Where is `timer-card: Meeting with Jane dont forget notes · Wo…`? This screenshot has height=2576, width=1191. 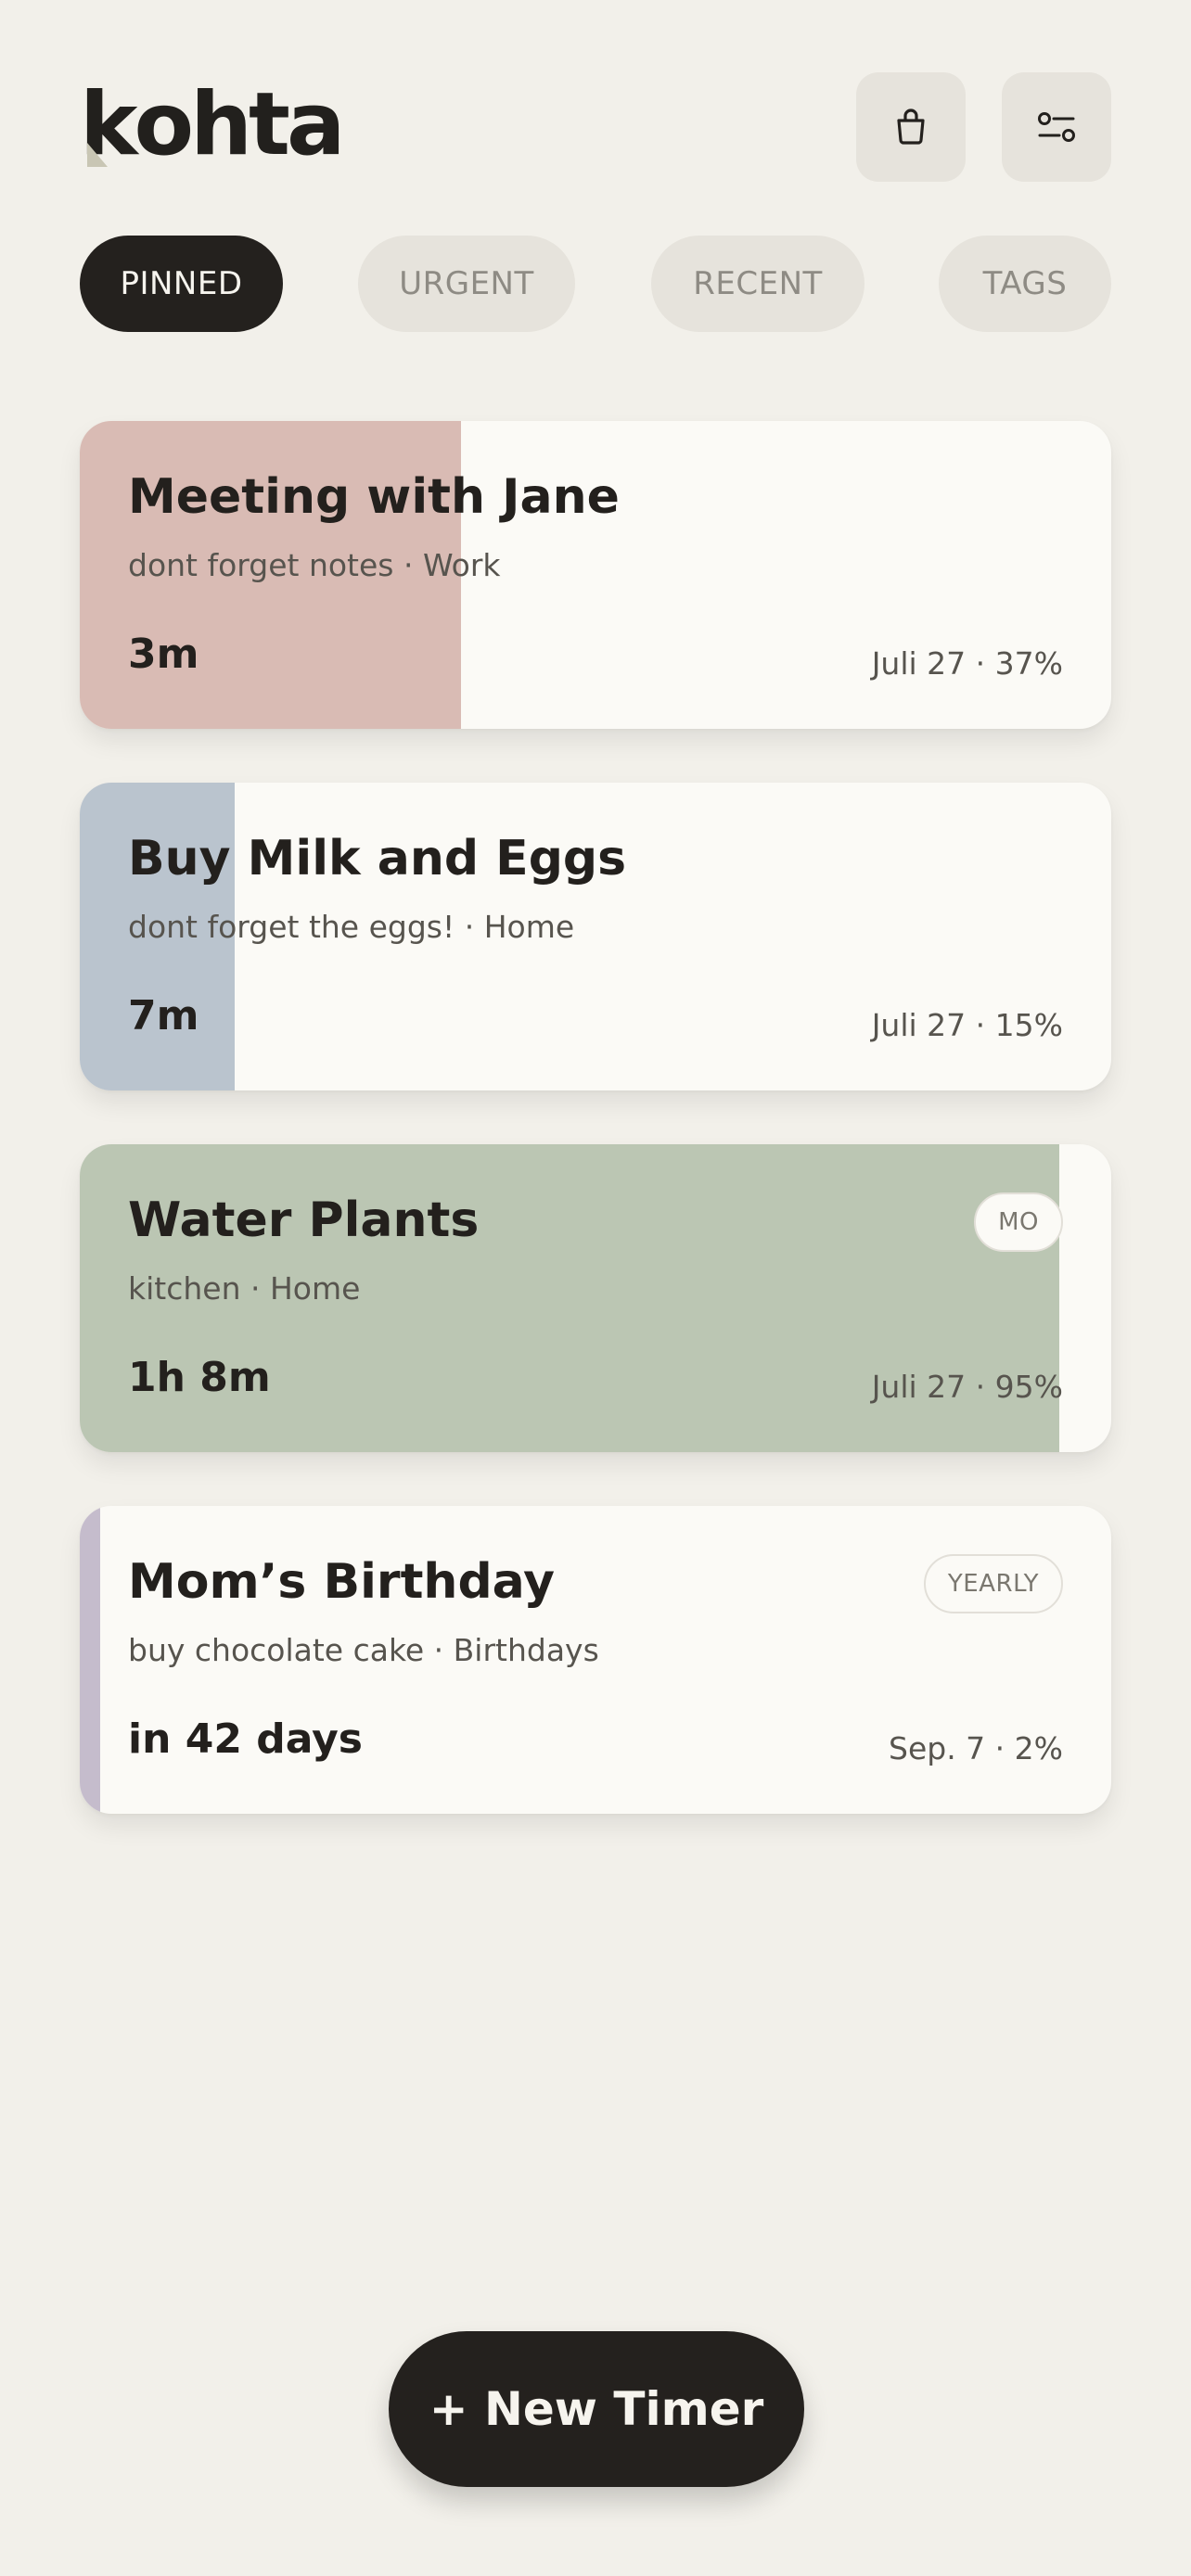 timer-card: Meeting with Jane dont forget notes · Wo… is located at coordinates (595, 575).